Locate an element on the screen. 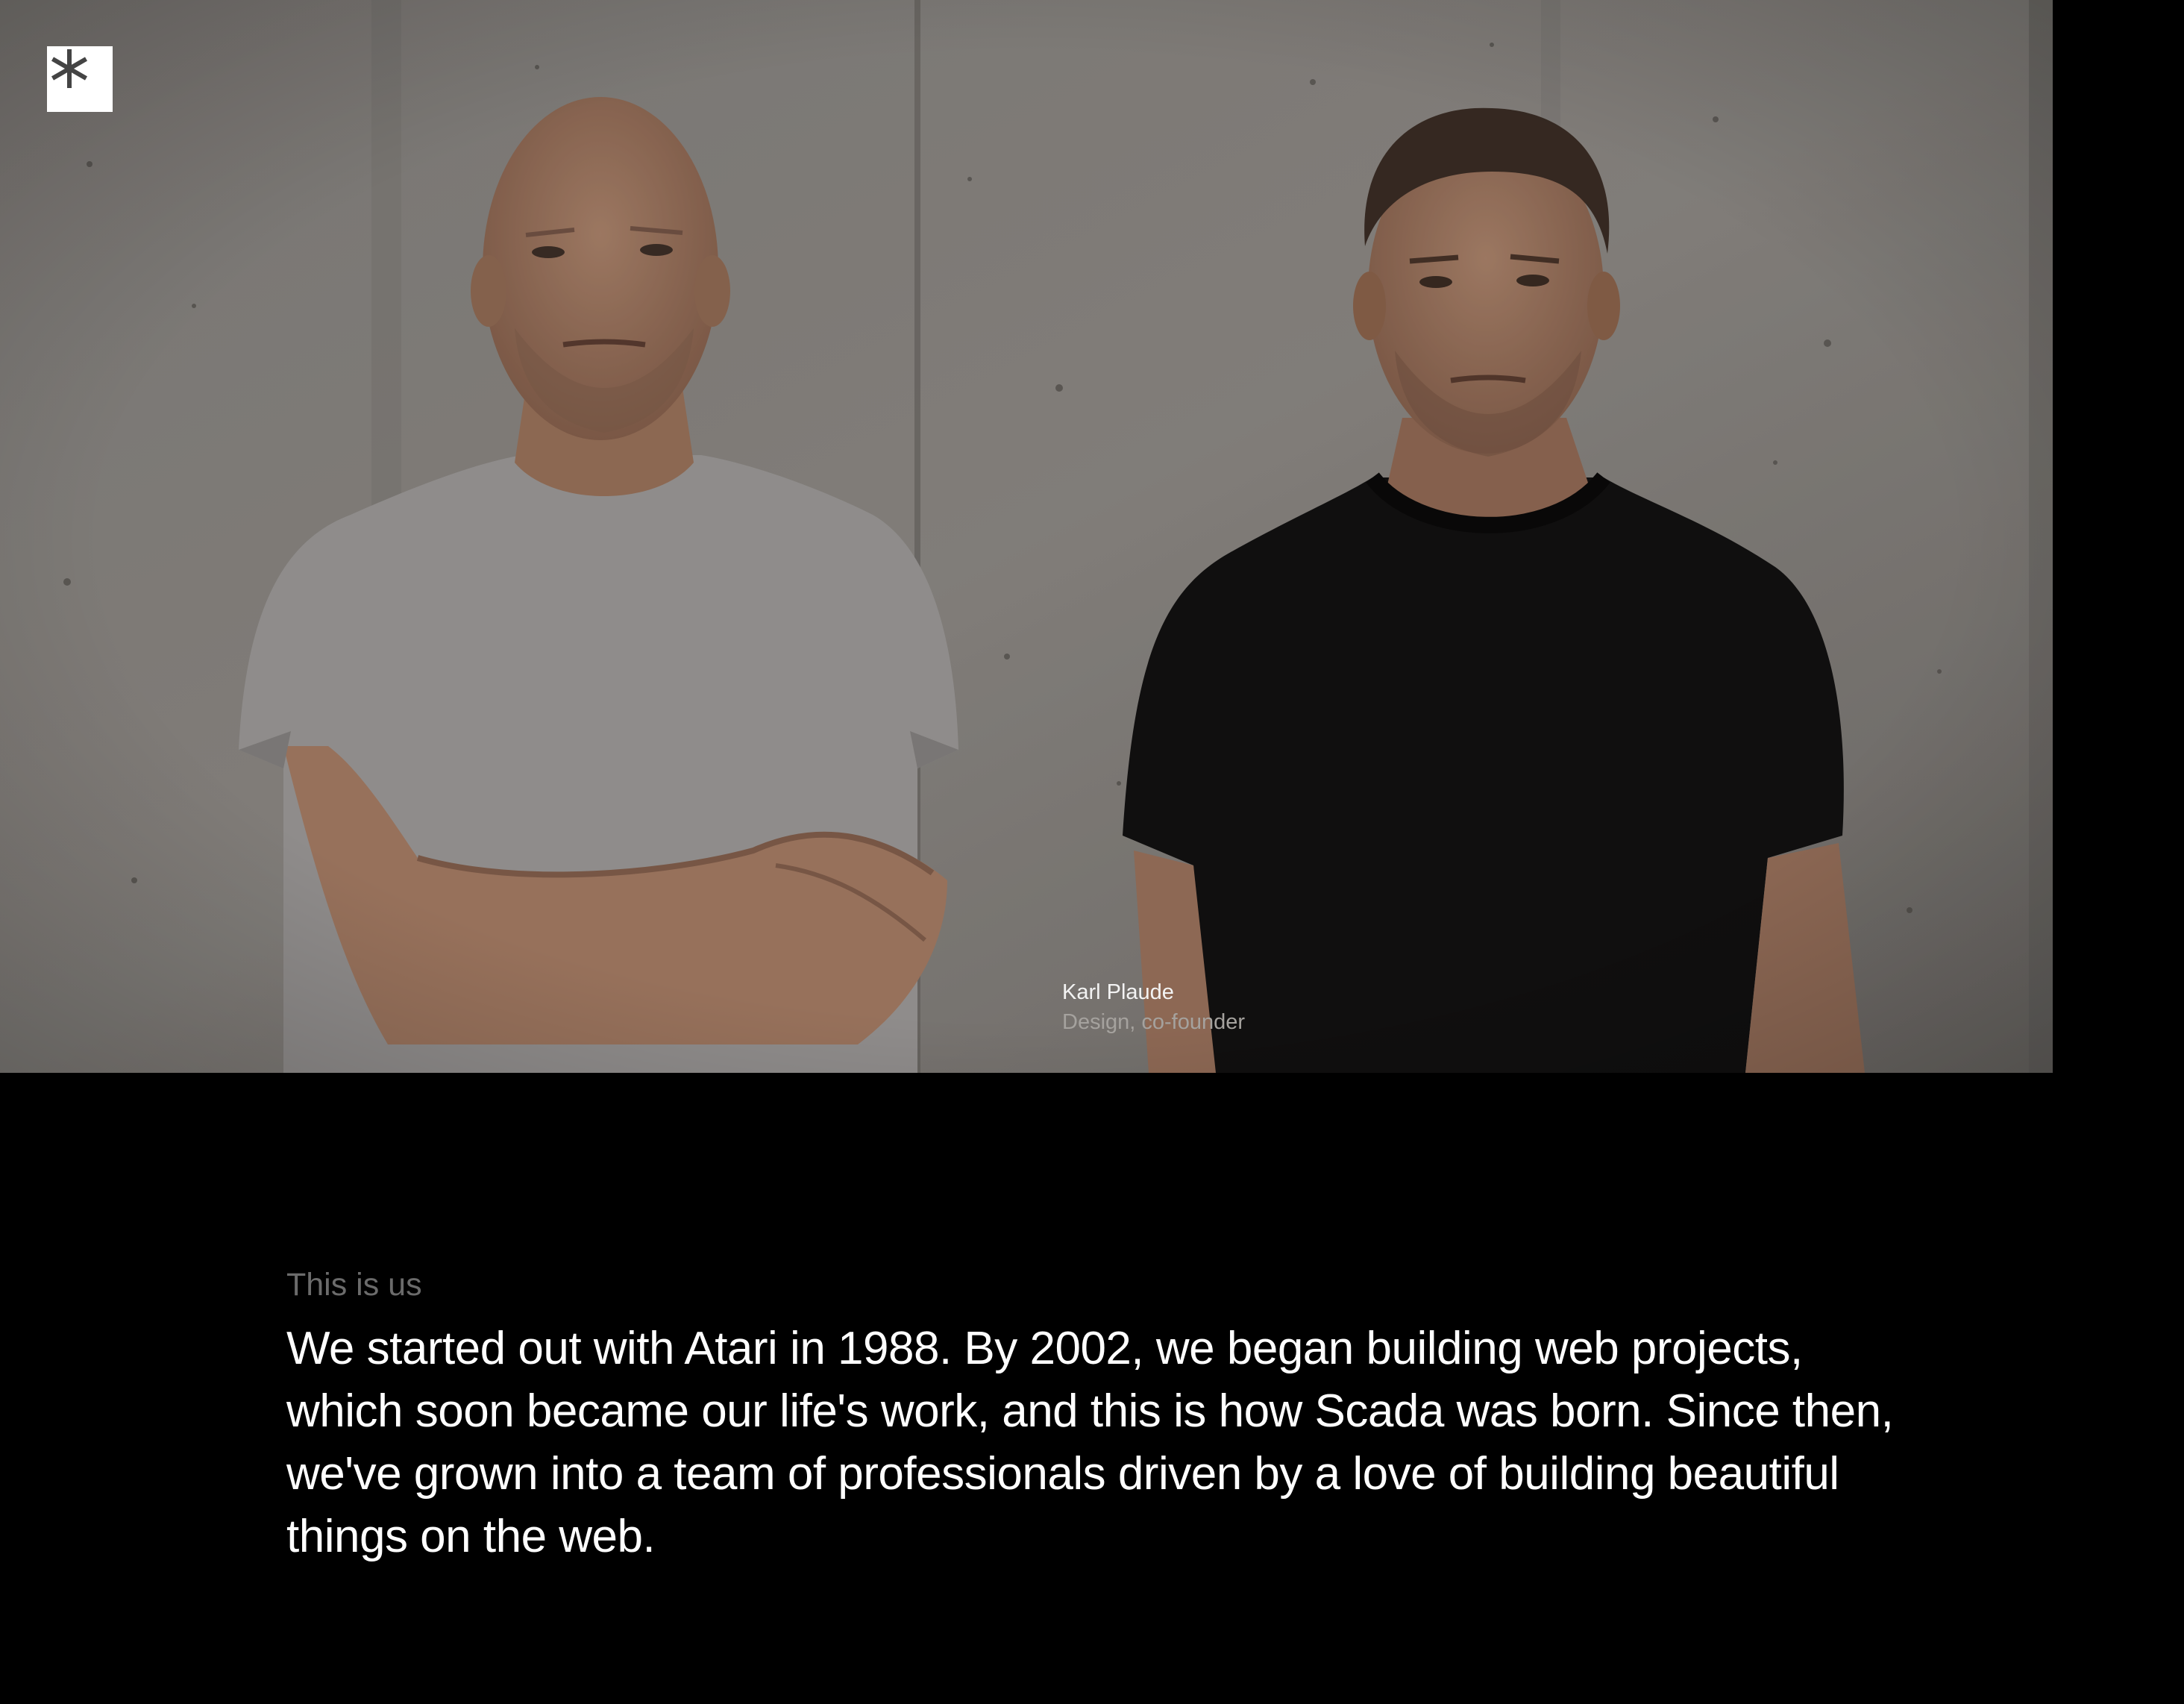 The width and height of the screenshot is (2184, 1704). caption-name: Karl Plaude is located at coordinates (1118, 992).